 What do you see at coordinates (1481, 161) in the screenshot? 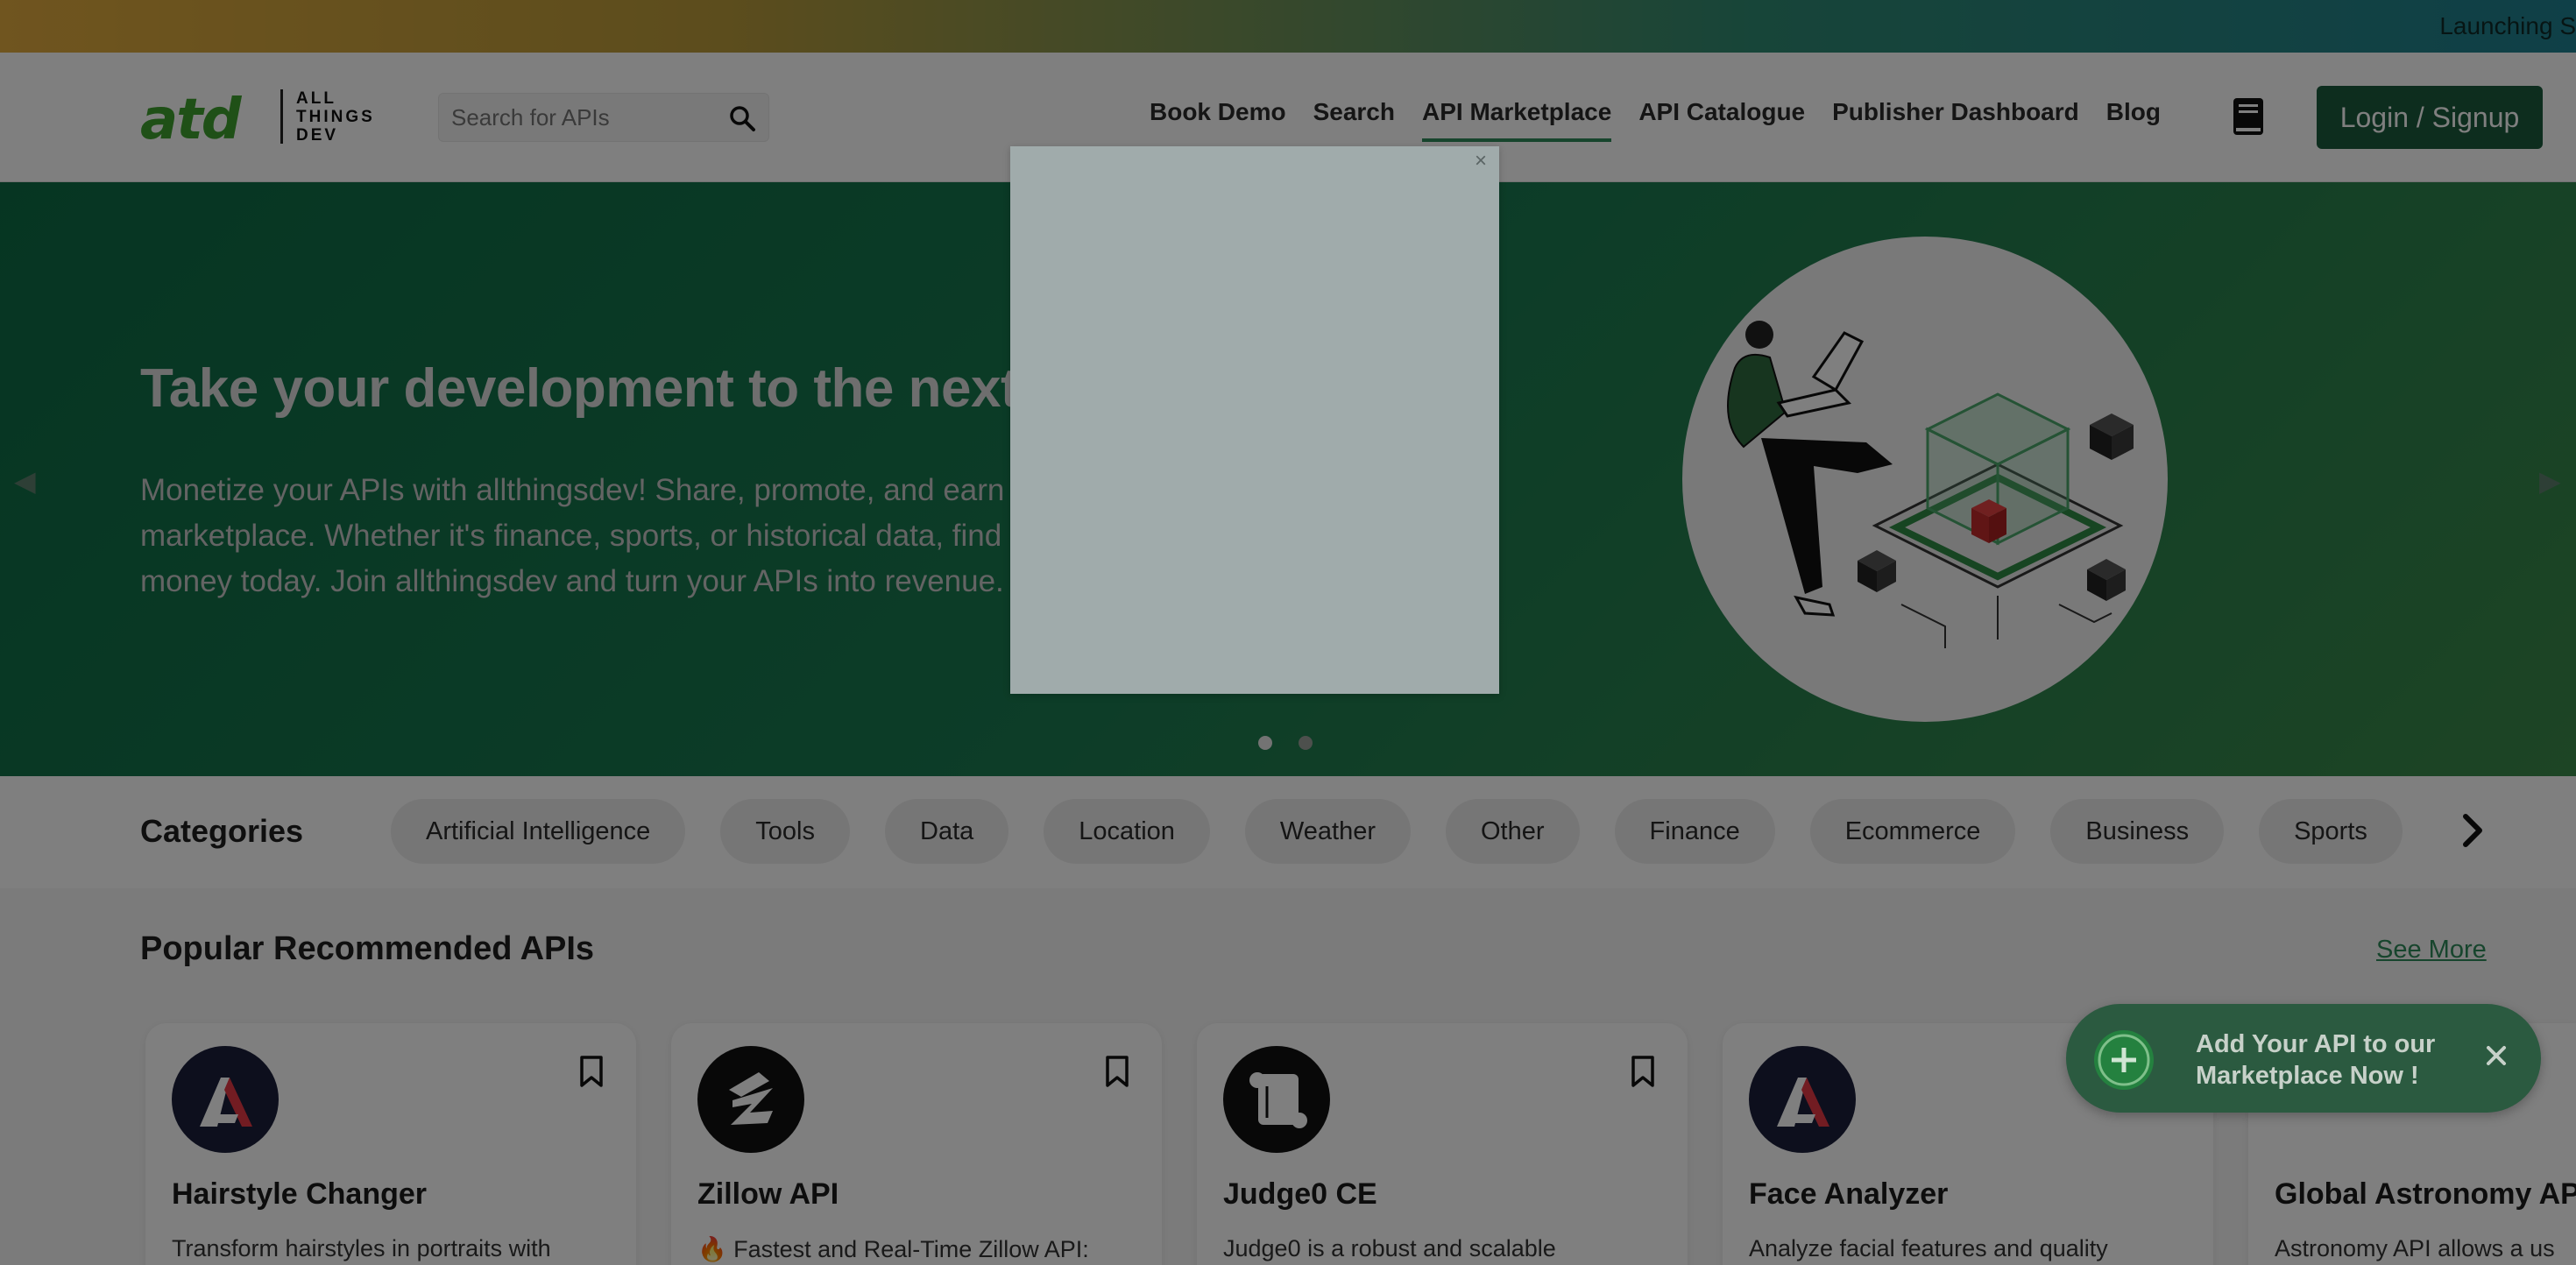
I see `close-icon: ×` at bounding box center [1481, 161].